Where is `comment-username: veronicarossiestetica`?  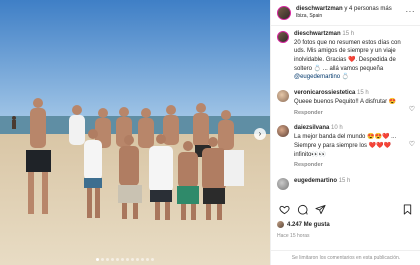 comment-username: veronicarossiestetica is located at coordinates (324, 93).